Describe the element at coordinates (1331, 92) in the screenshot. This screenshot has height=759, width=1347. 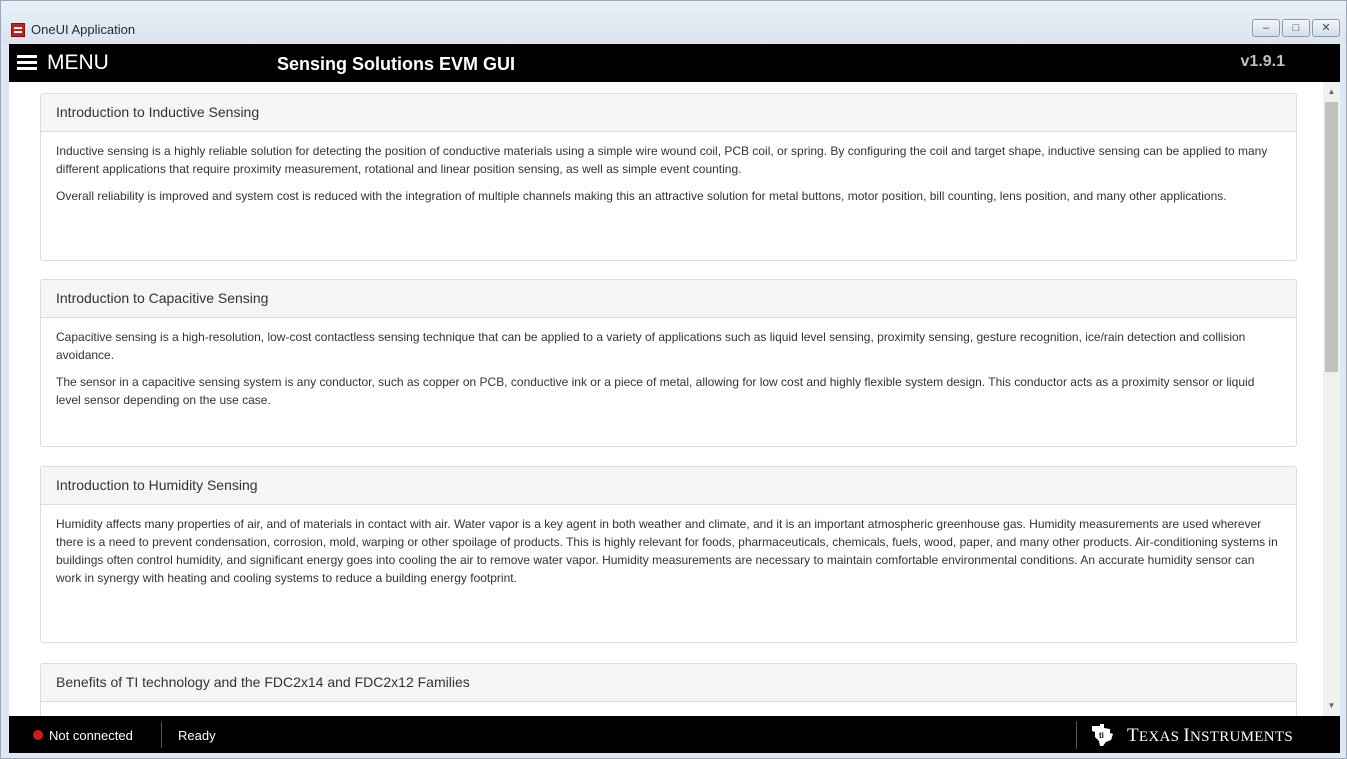
I see `scroll-up-icon: ▲` at that location.